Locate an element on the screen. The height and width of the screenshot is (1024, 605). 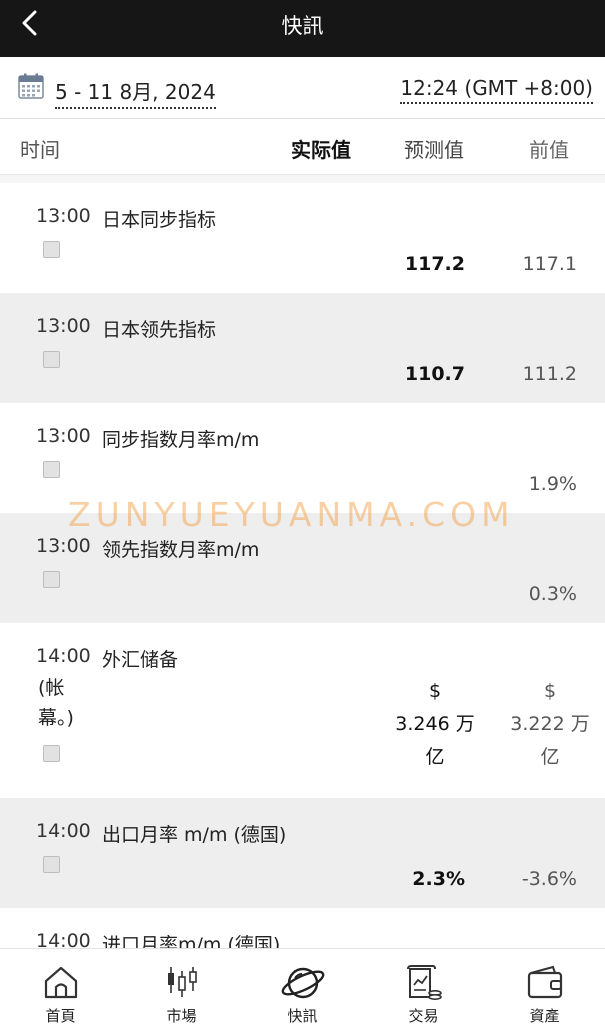
page-title: 快訊 is located at coordinates (302, 26).